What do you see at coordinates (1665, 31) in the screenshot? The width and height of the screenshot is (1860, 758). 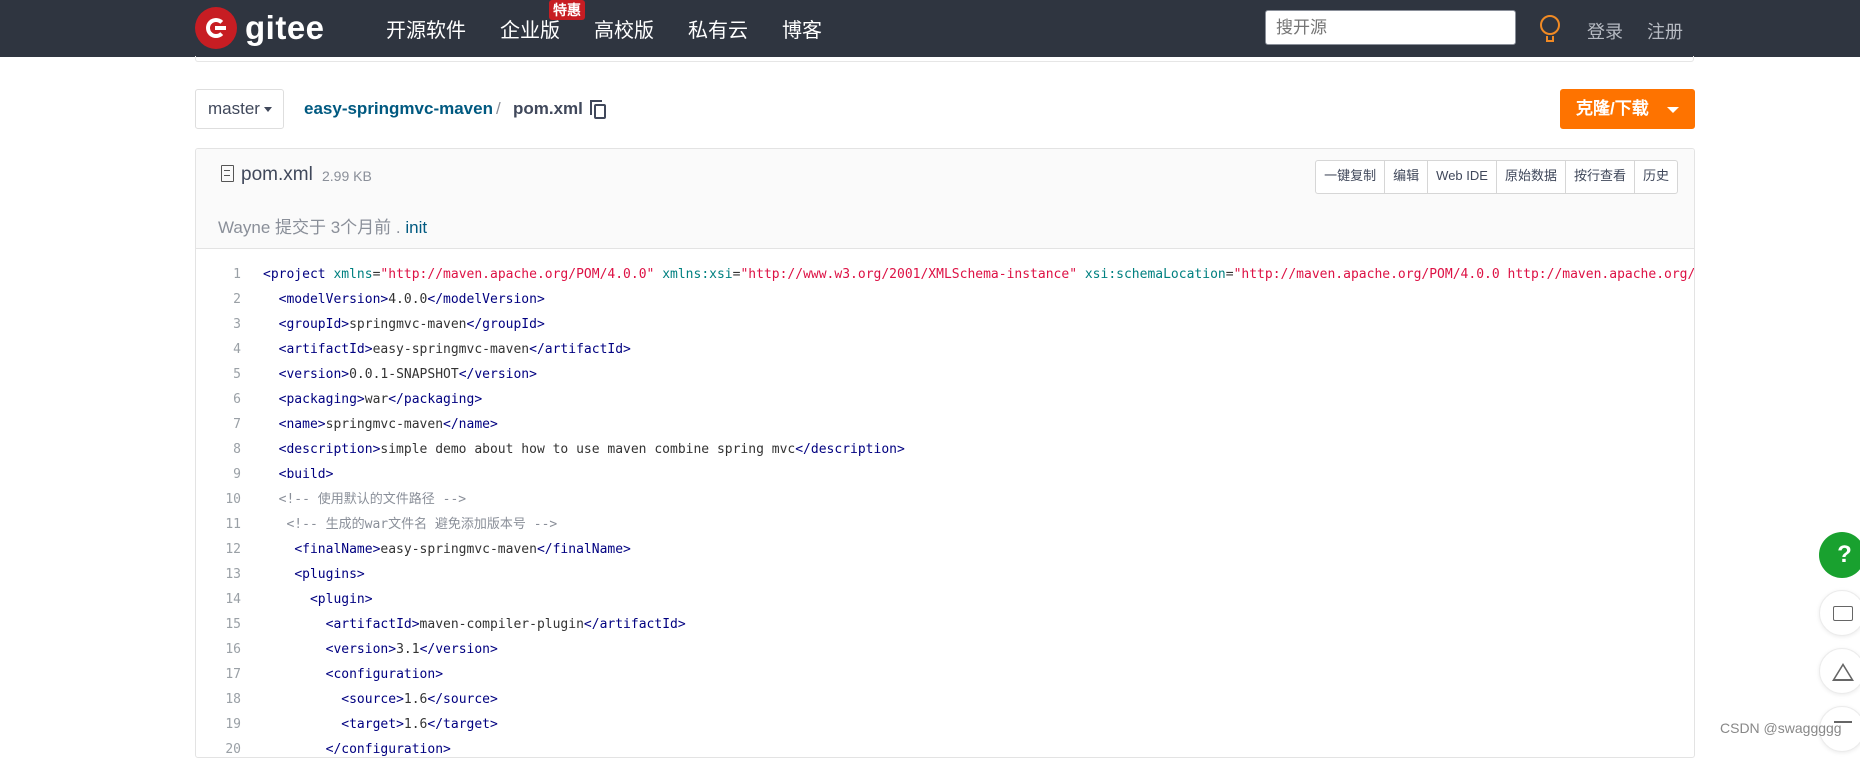 I see `register-link: 注册` at bounding box center [1665, 31].